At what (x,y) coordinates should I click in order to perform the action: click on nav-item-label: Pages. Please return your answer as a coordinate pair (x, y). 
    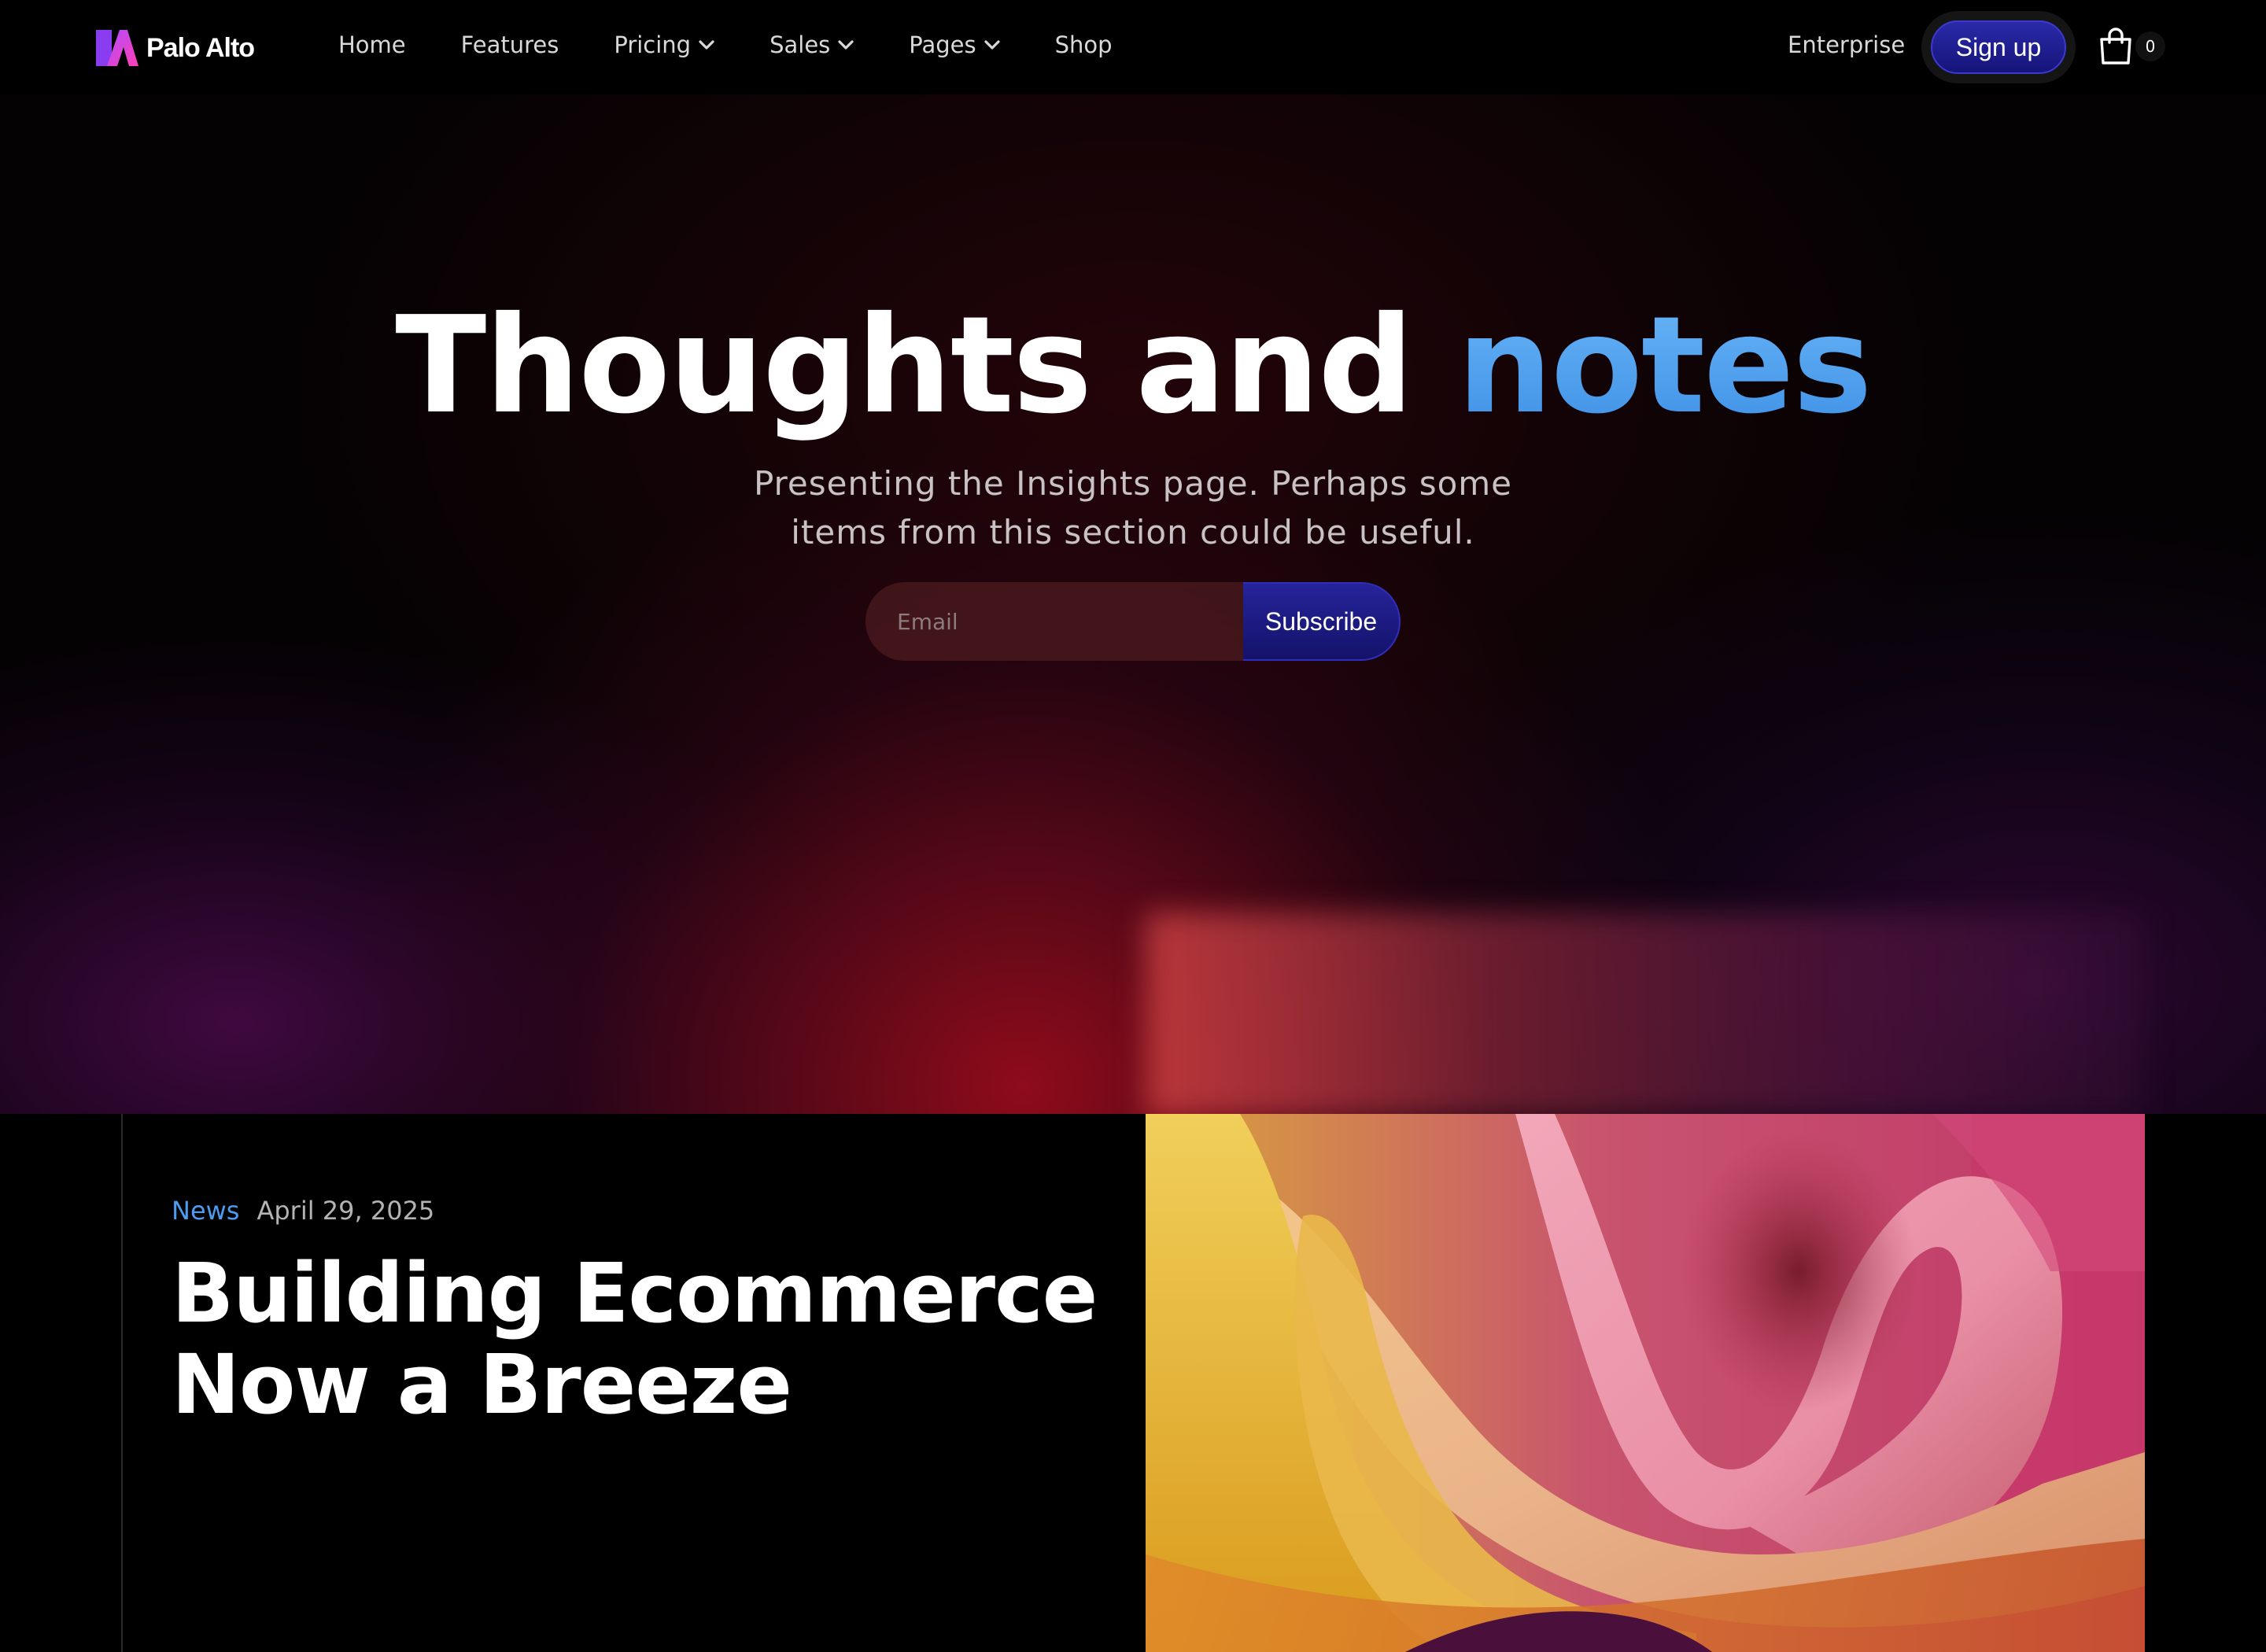
    Looking at the image, I should click on (942, 44).